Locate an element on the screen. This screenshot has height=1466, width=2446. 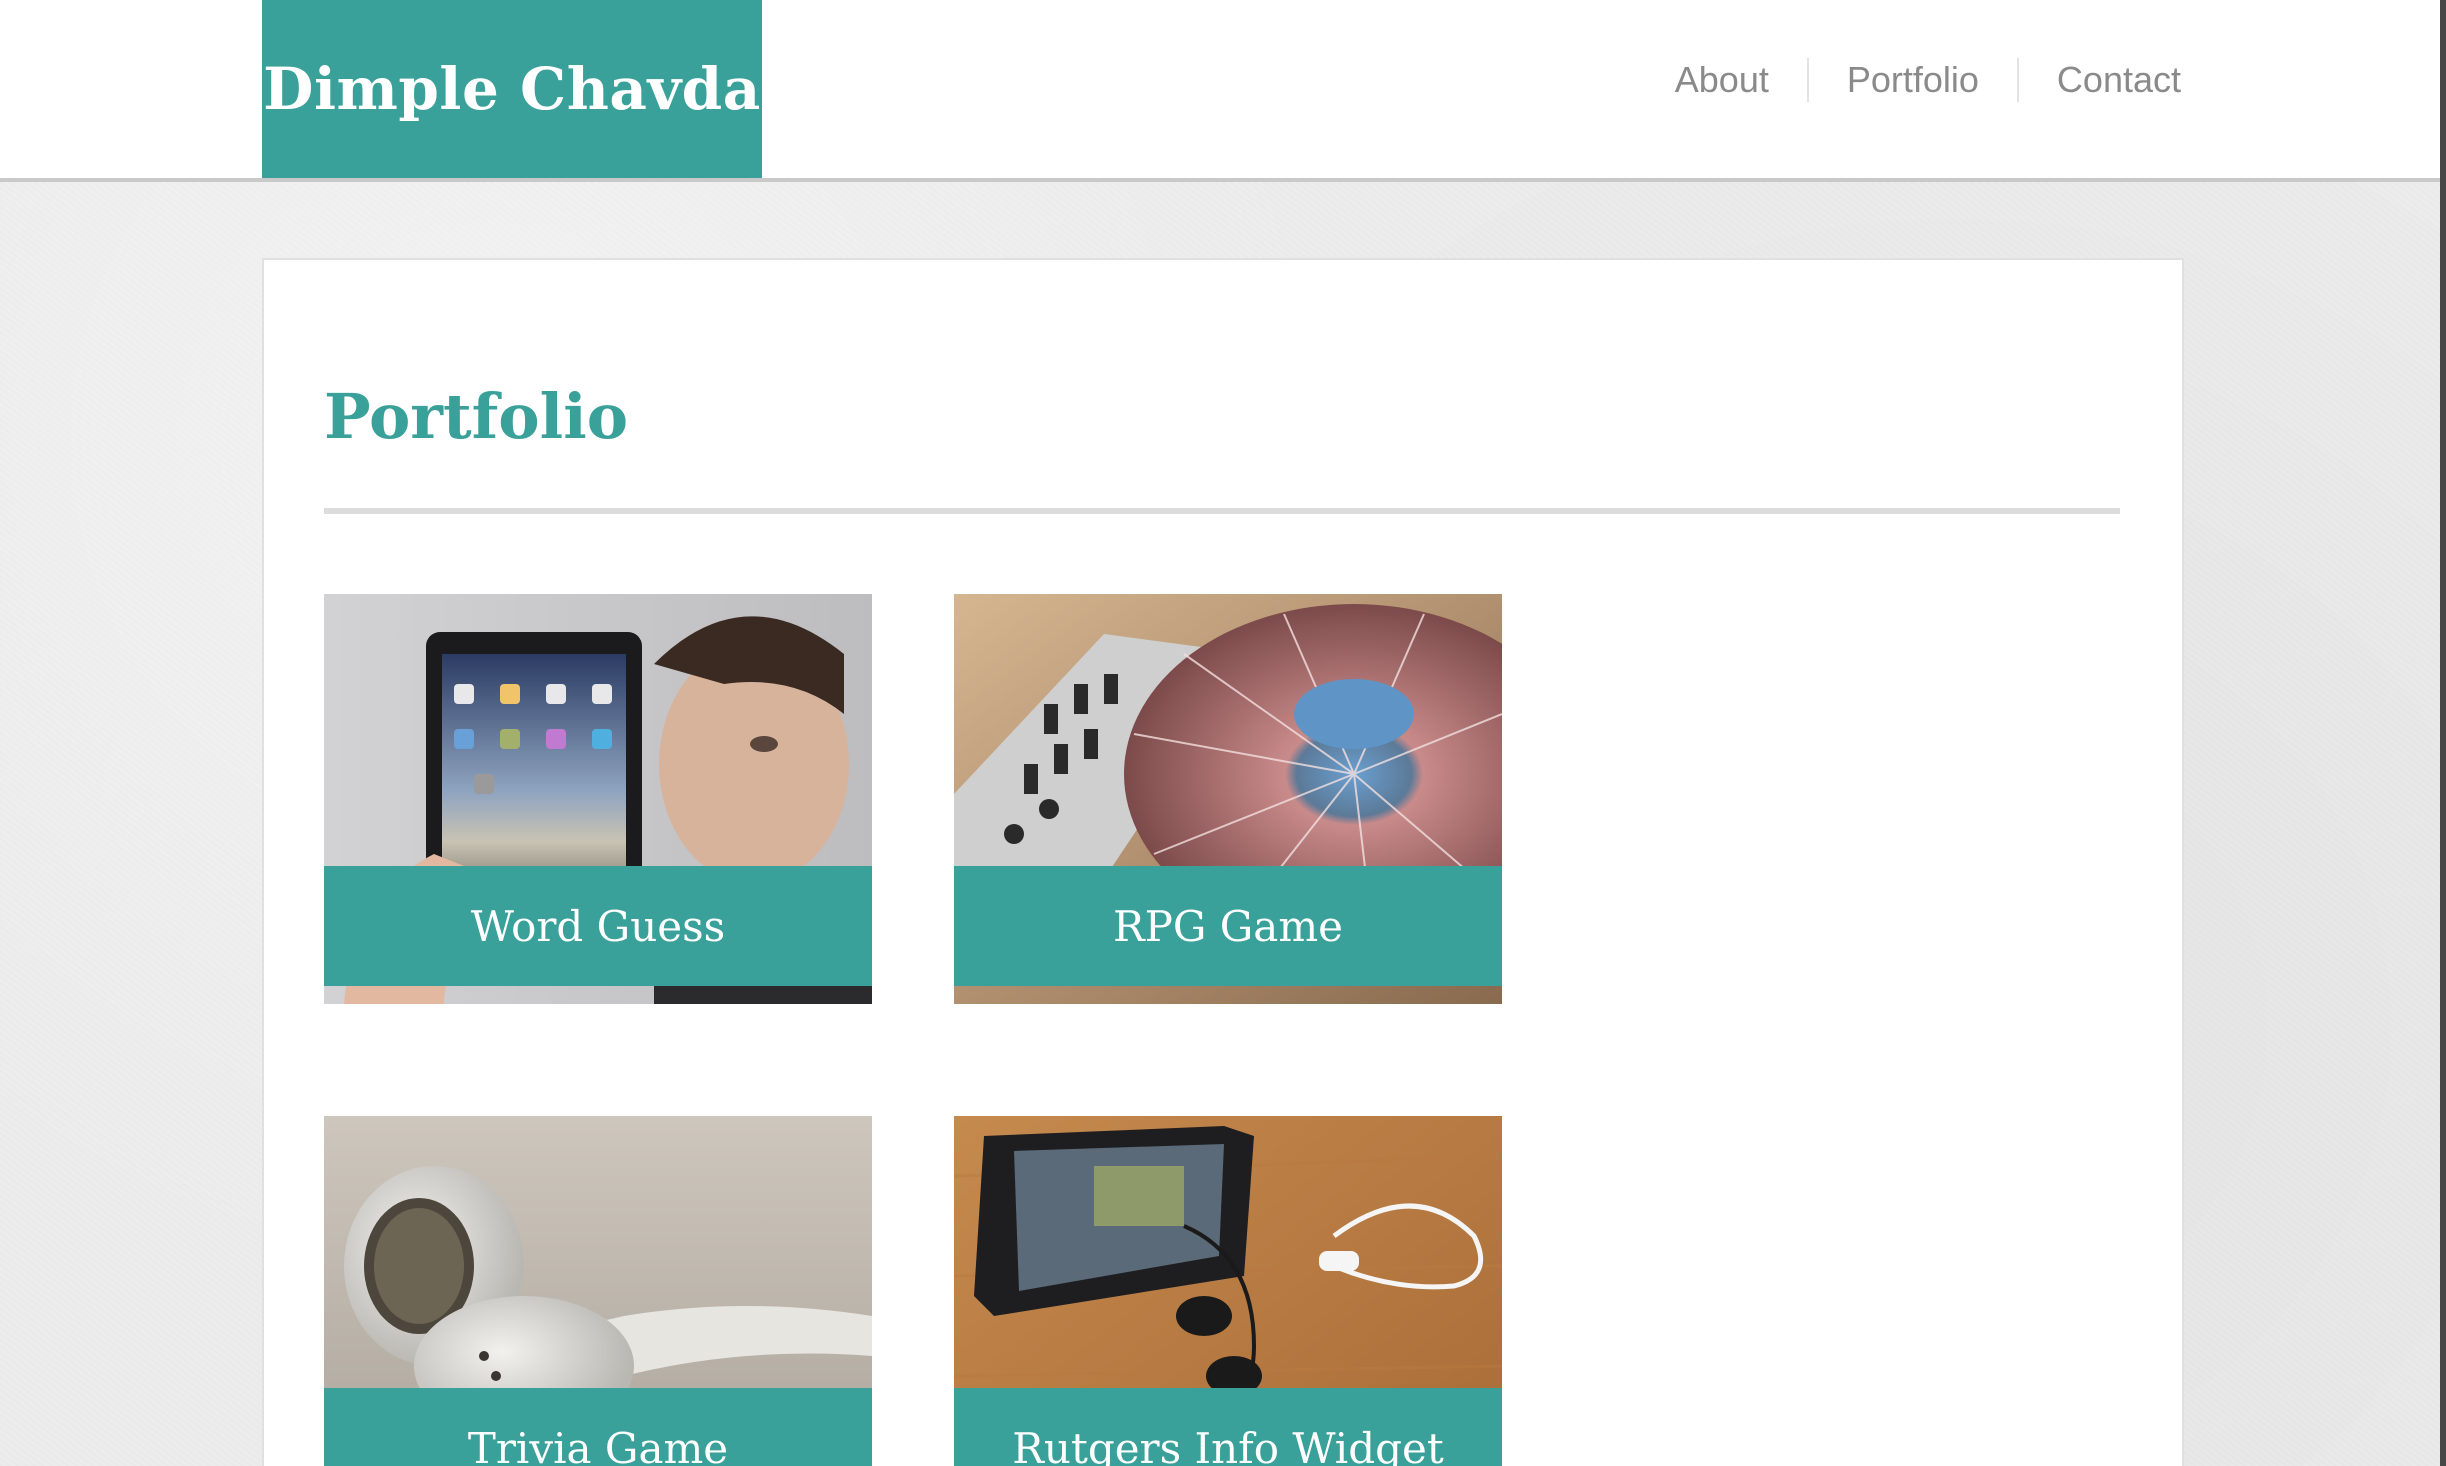
title-divider is located at coordinates (1222, 511).